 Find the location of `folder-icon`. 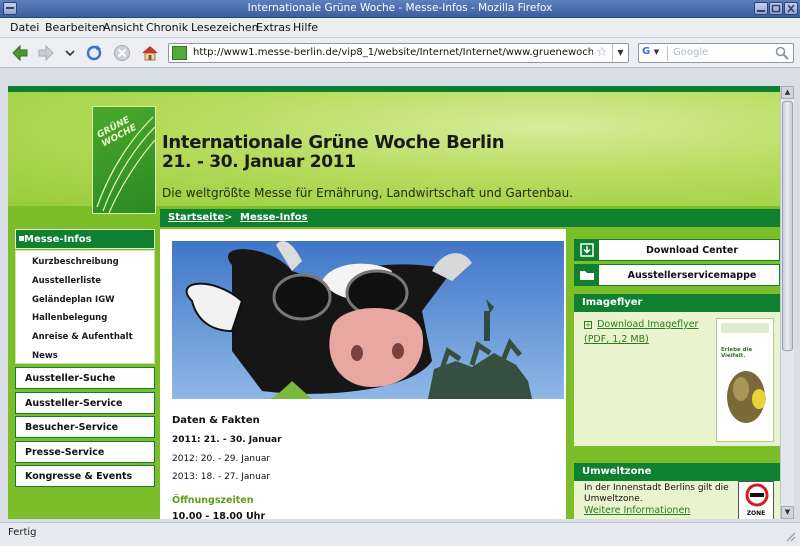

folder-icon is located at coordinates (587, 275).